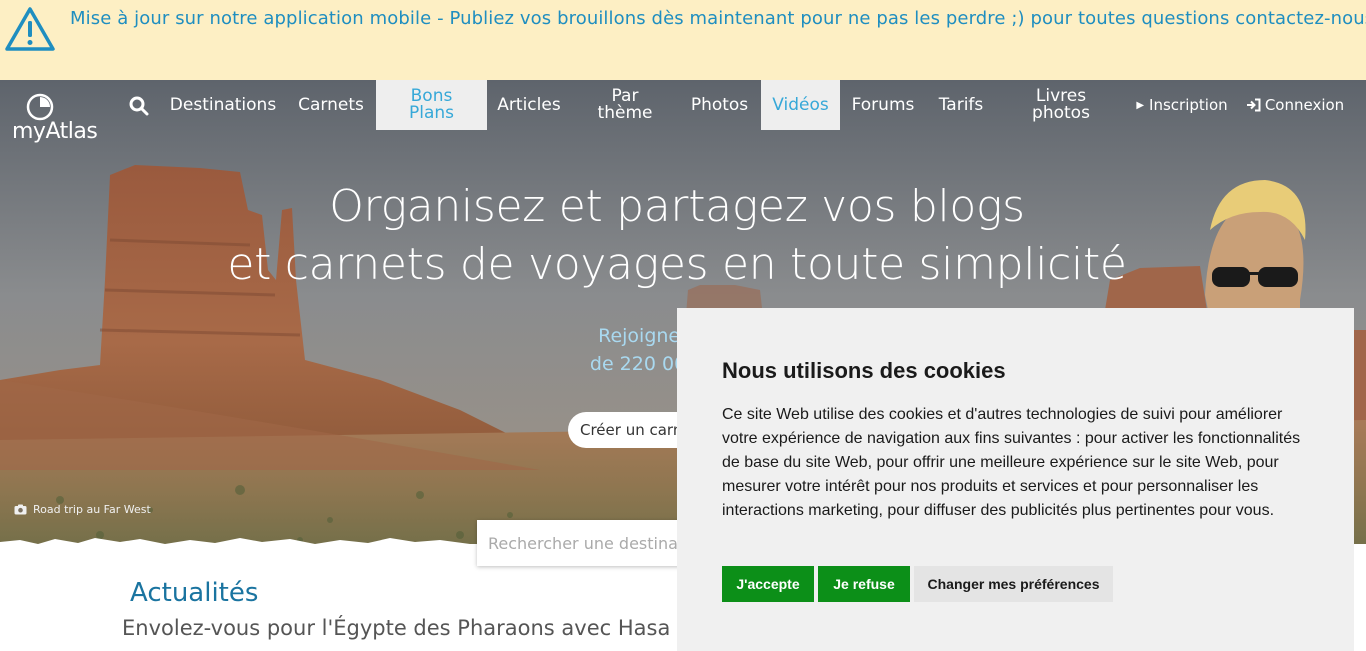 This screenshot has width=1366, height=651. Describe the element at coordinates (864, 370) in the screenshot. I see `cookie-title: Nous utilisons des cookies` at that location.